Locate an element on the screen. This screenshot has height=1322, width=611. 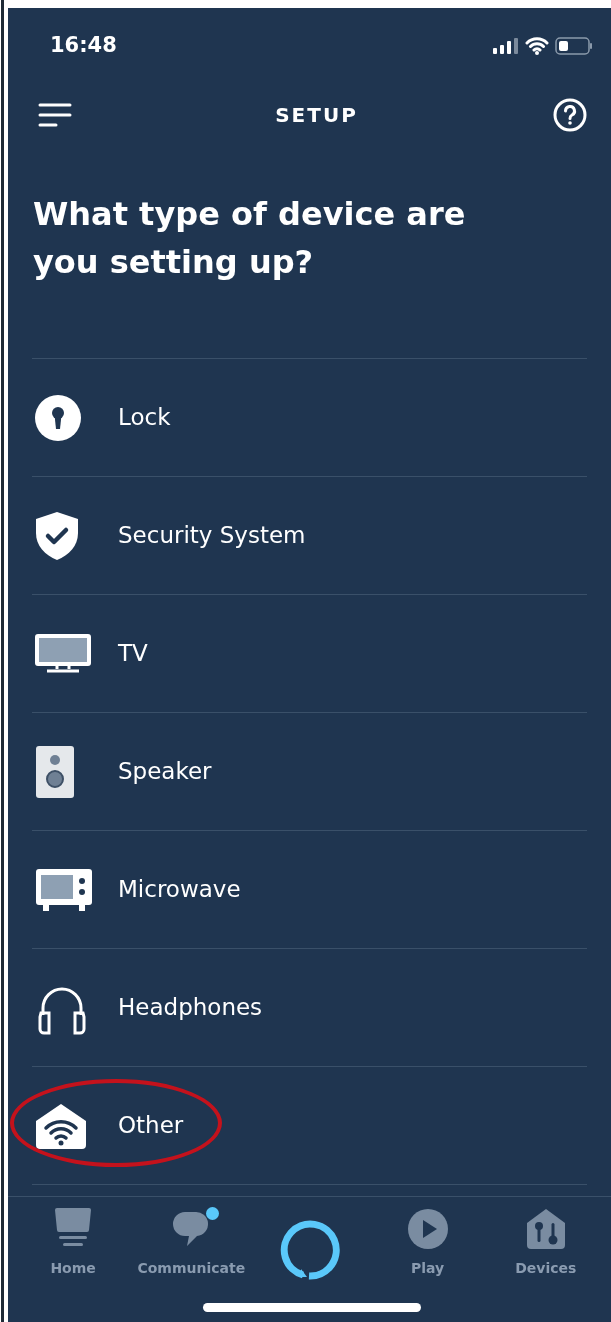
device-type-item: Security System is located at coordinates (309, 536).